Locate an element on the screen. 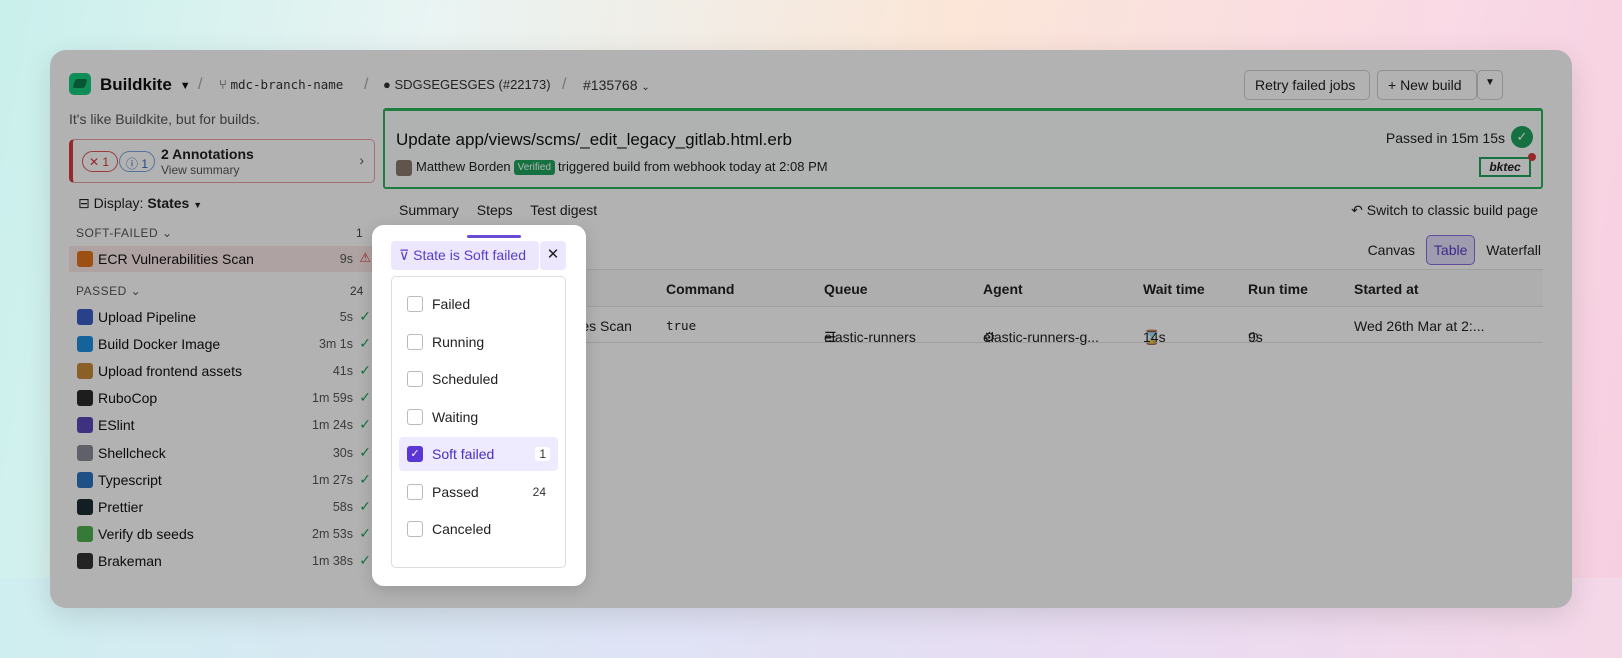 The height and width of the screenshot is (658, 1622). close-icon: ✕ is located at coordinates (553, 254).